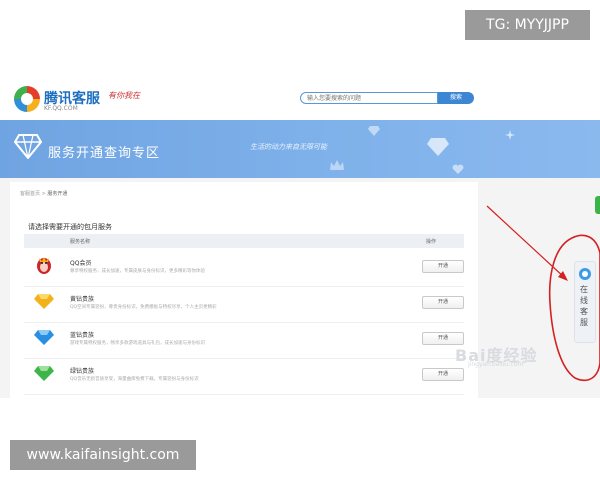 This screenshot has width=600, height=480. Describe the element at coordinates (137, 271) in the screenshot. I see `service-desc: 尊享特权服务，成长加速，专属皮肤与身份标识，更多精彩等你体验` at that location.